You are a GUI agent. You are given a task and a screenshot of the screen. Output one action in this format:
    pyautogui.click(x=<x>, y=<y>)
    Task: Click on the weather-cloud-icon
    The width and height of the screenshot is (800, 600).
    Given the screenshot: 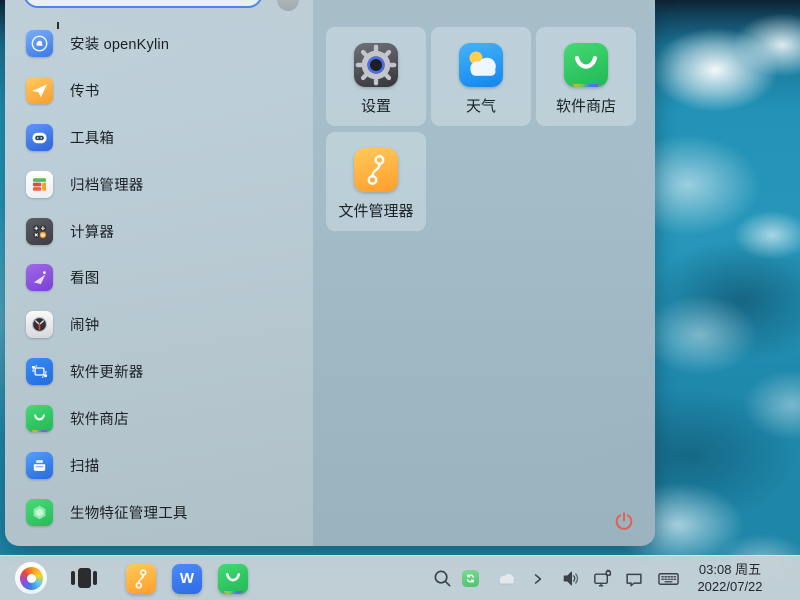 What is the action you would take?
    pyautogui.click(x=506, y=578)
    